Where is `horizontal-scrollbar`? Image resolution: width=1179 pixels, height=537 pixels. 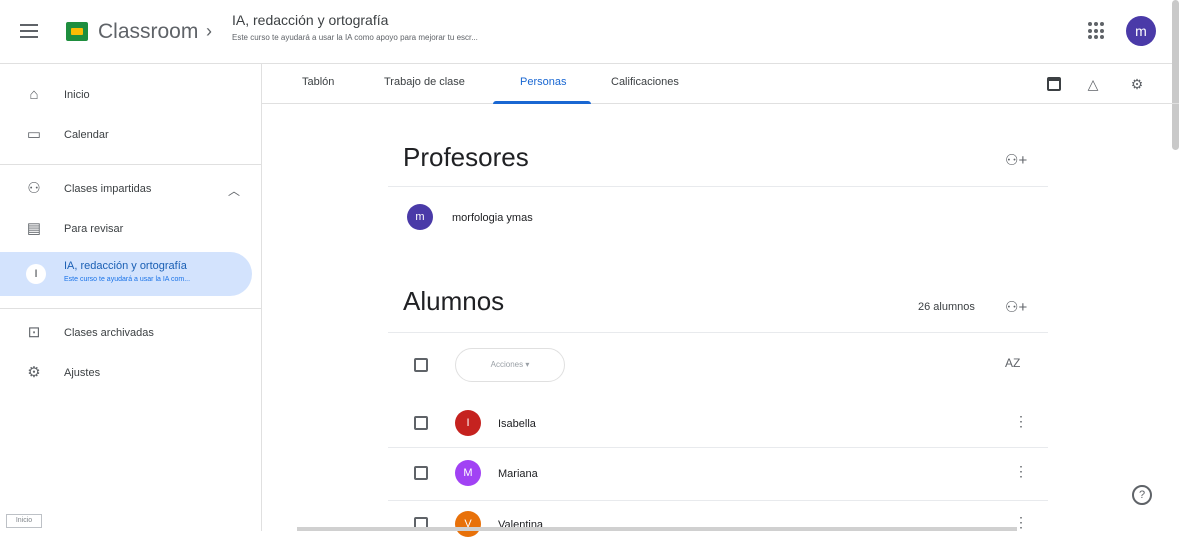
horizontal-scrollbar is located at coordinates (657, 529).